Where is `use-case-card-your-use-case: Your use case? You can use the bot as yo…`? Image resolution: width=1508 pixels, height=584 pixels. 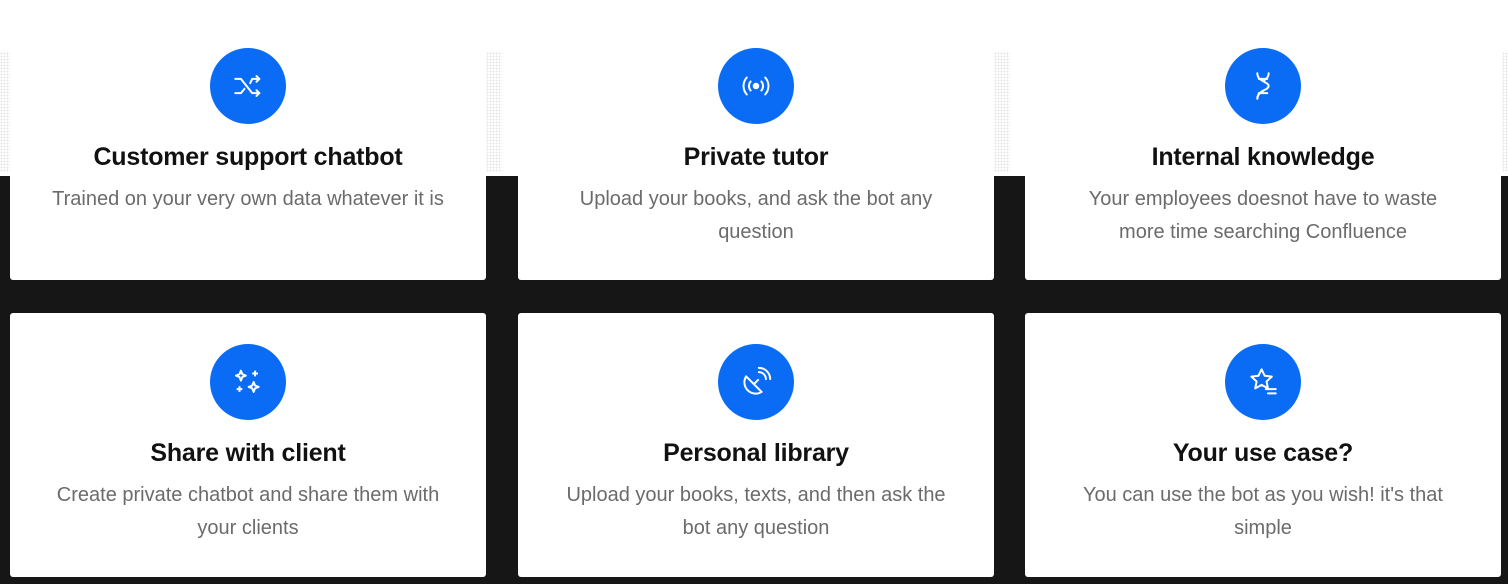
use-case-card-your-use-case: Your use case? You can use the bot as yo… is located at coordinates (1263, 445).